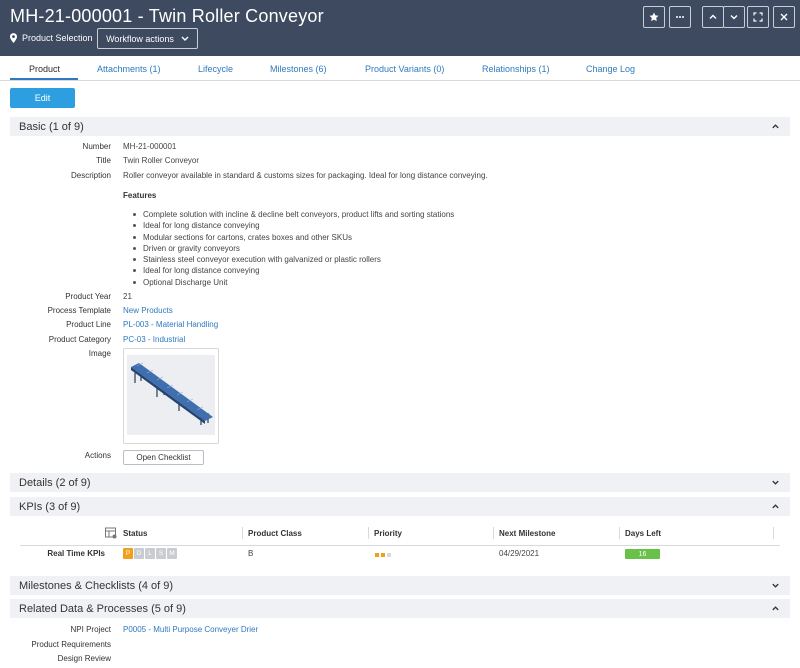 This screenshot has width=800, height=668. What do you see at coordinates (400, 585) in the screenshot?
I see `section-milestones: Milestones & Checklists (4 of 9)` at bounding box center [400, 585].